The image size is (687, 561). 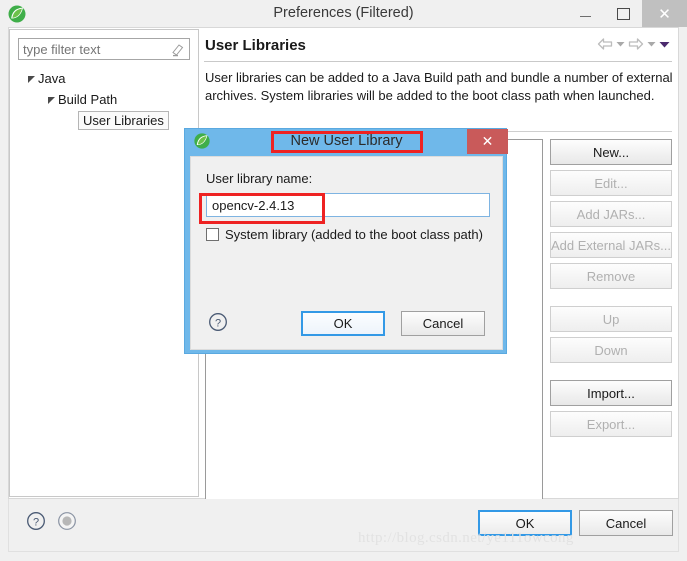 What do you see at coordinates (88, 99) in the screenshot?
I see `tree-item-label: Build Path` at bounding box center [88, 99].